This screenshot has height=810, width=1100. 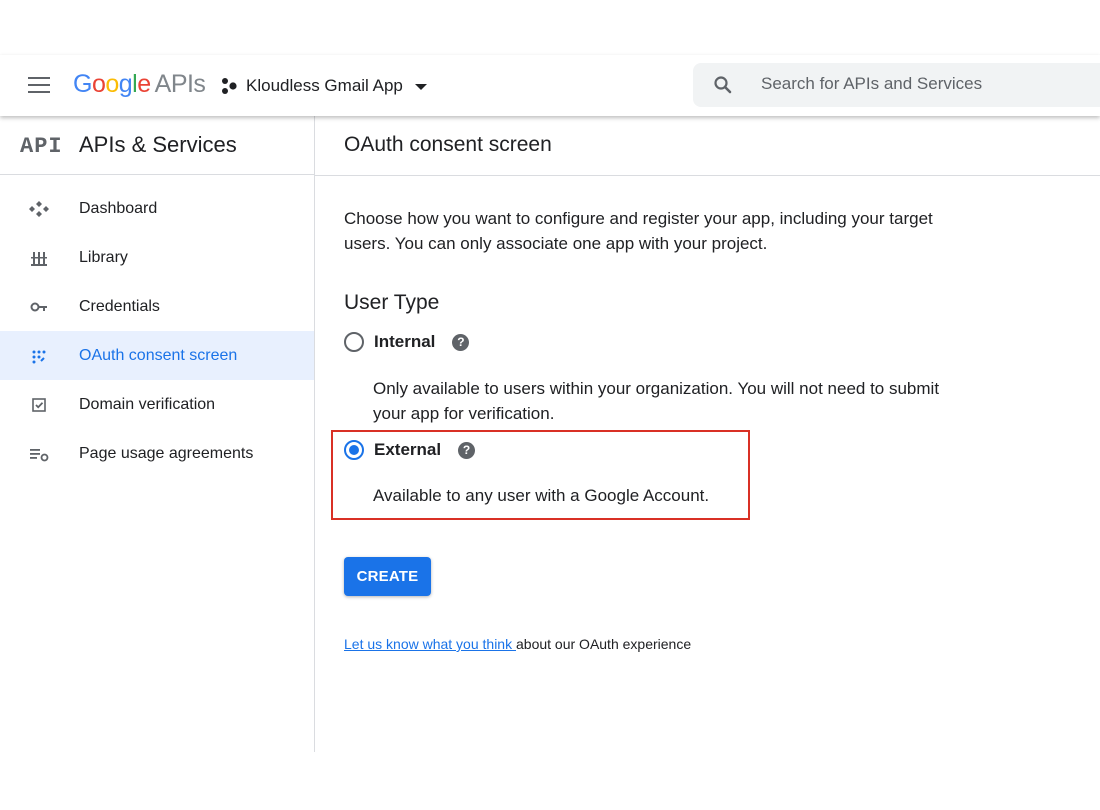 I want to click on radio-label-internal: Internal, so click(x=405, y=341).